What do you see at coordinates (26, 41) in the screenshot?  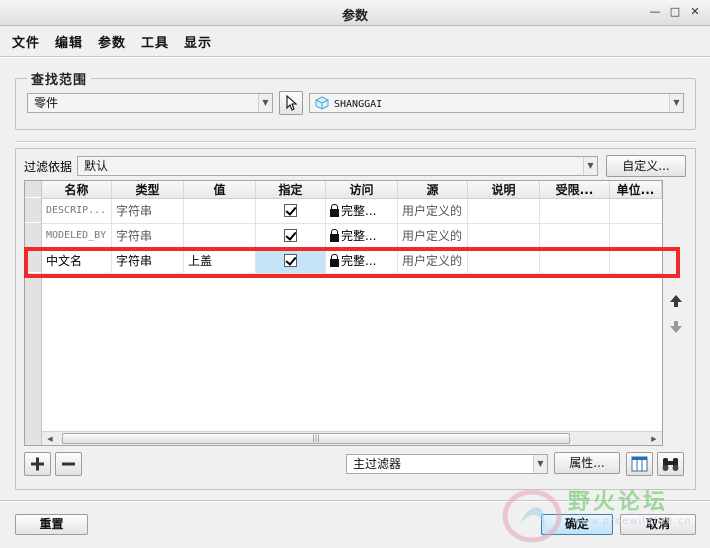 I see `menu-file: 文件` at bounding box center [26, 41].